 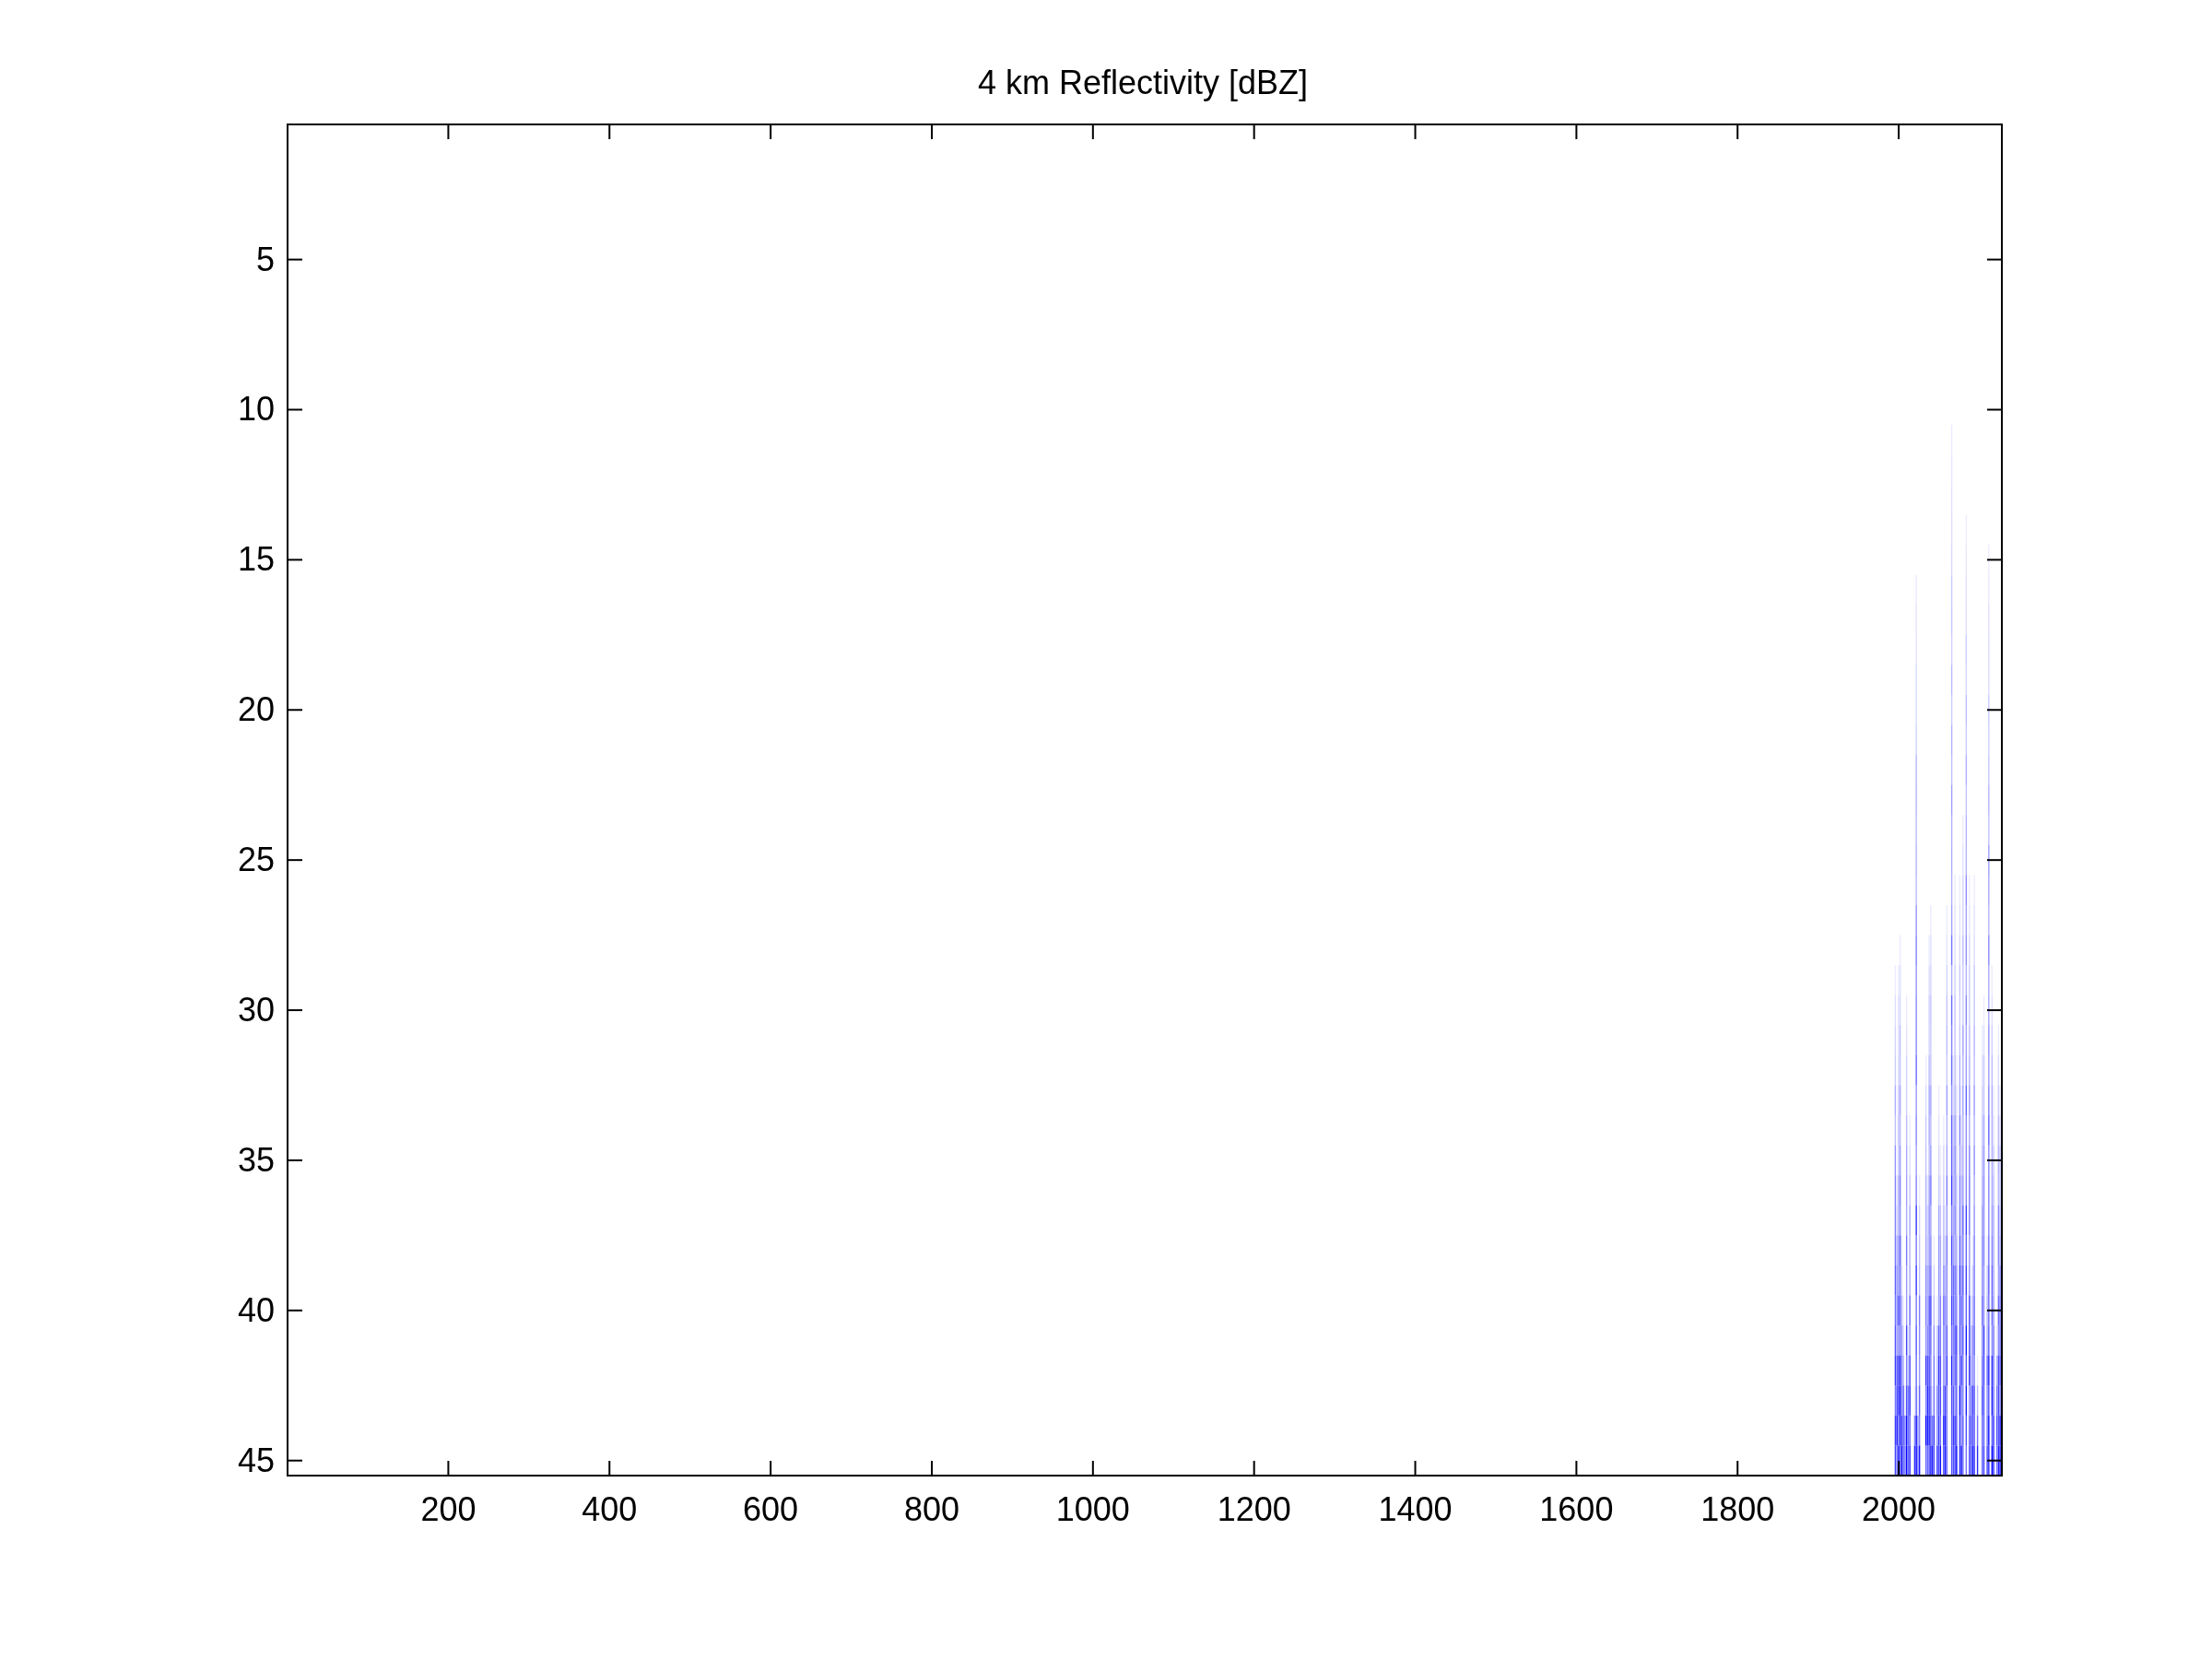 I want to click on x-tick-label: 400, so click(x=610, y=1509).